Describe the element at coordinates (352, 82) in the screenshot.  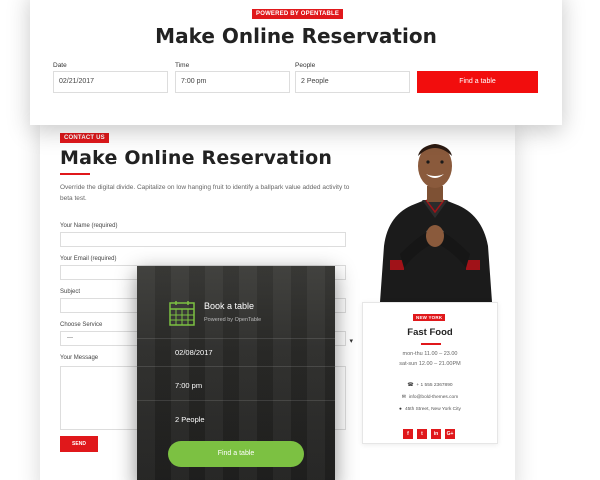
I see `people-input: 2 People` at that location.